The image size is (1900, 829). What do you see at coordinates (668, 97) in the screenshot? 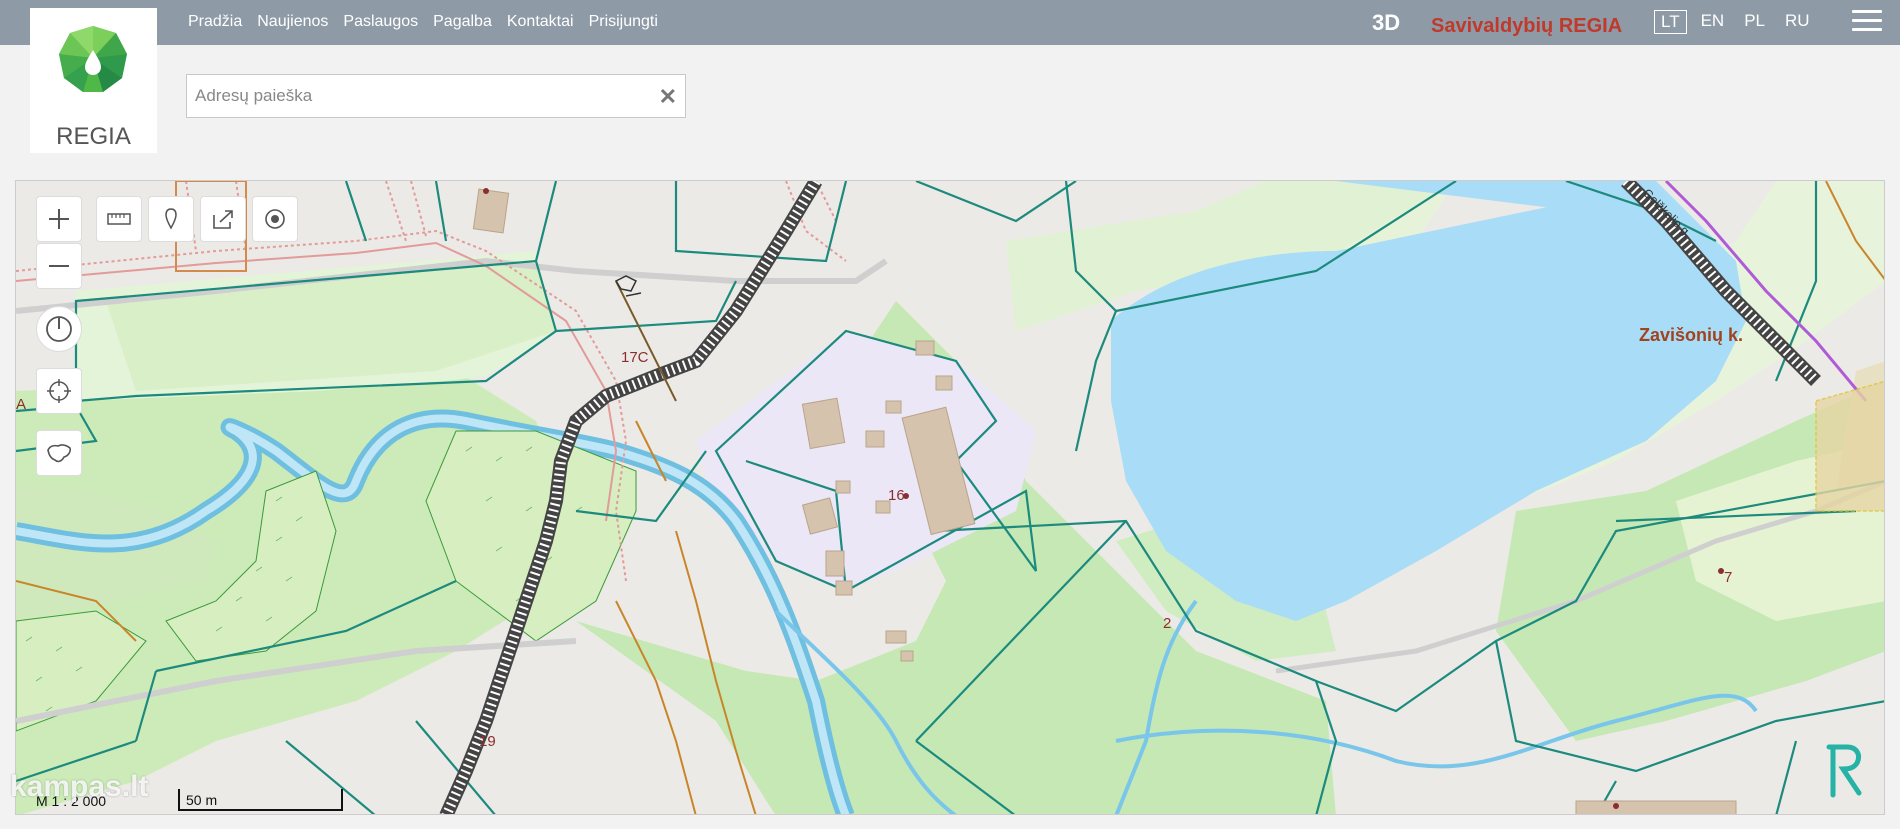
I see `clear-icon: ✕` at bounding box center [668, 97].